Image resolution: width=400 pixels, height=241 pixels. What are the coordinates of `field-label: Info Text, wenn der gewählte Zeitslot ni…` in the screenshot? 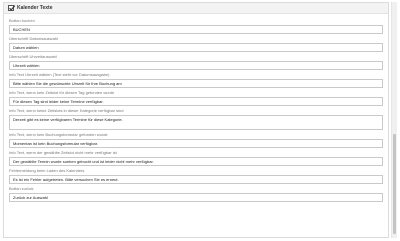 It's located at (63, 152).